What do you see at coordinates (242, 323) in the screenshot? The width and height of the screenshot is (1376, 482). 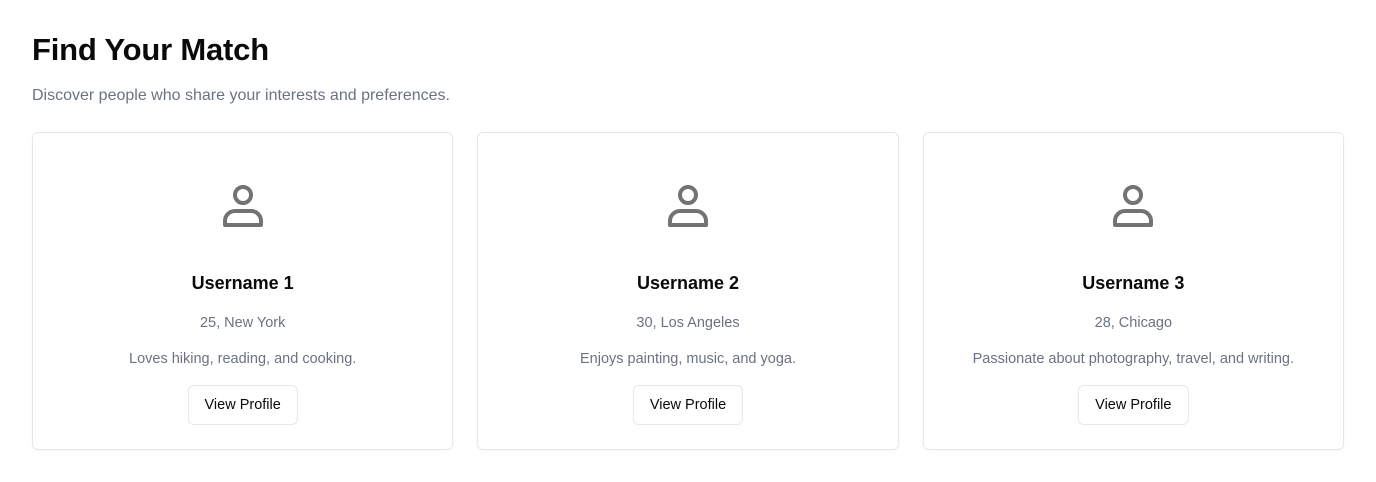 I see `profile-age-location: 25, New York` at bounding box center [242, 323].